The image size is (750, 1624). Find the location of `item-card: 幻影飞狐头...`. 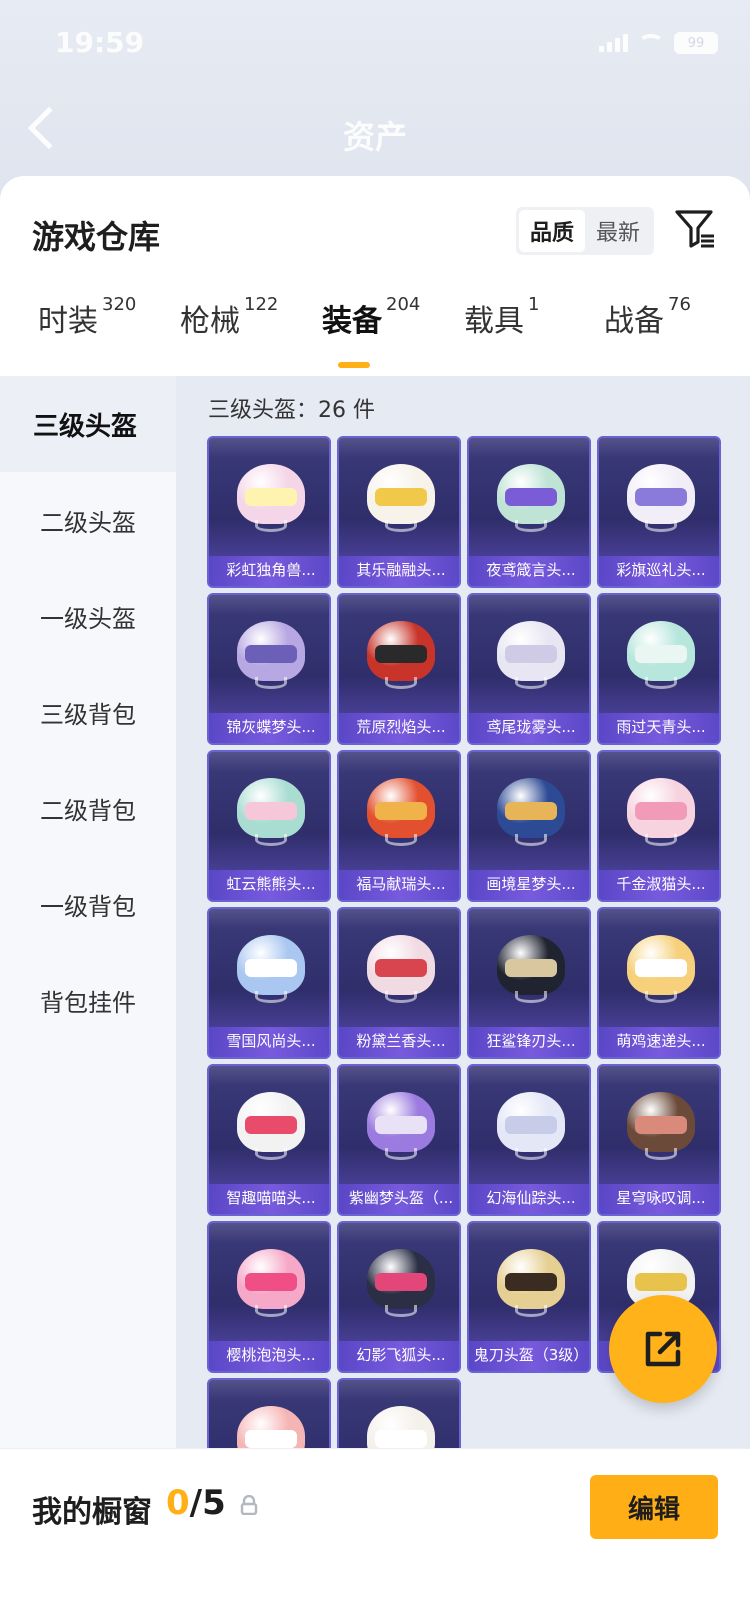

item-card: 幻影飞狐头... is located at coordinates (399, 1297).